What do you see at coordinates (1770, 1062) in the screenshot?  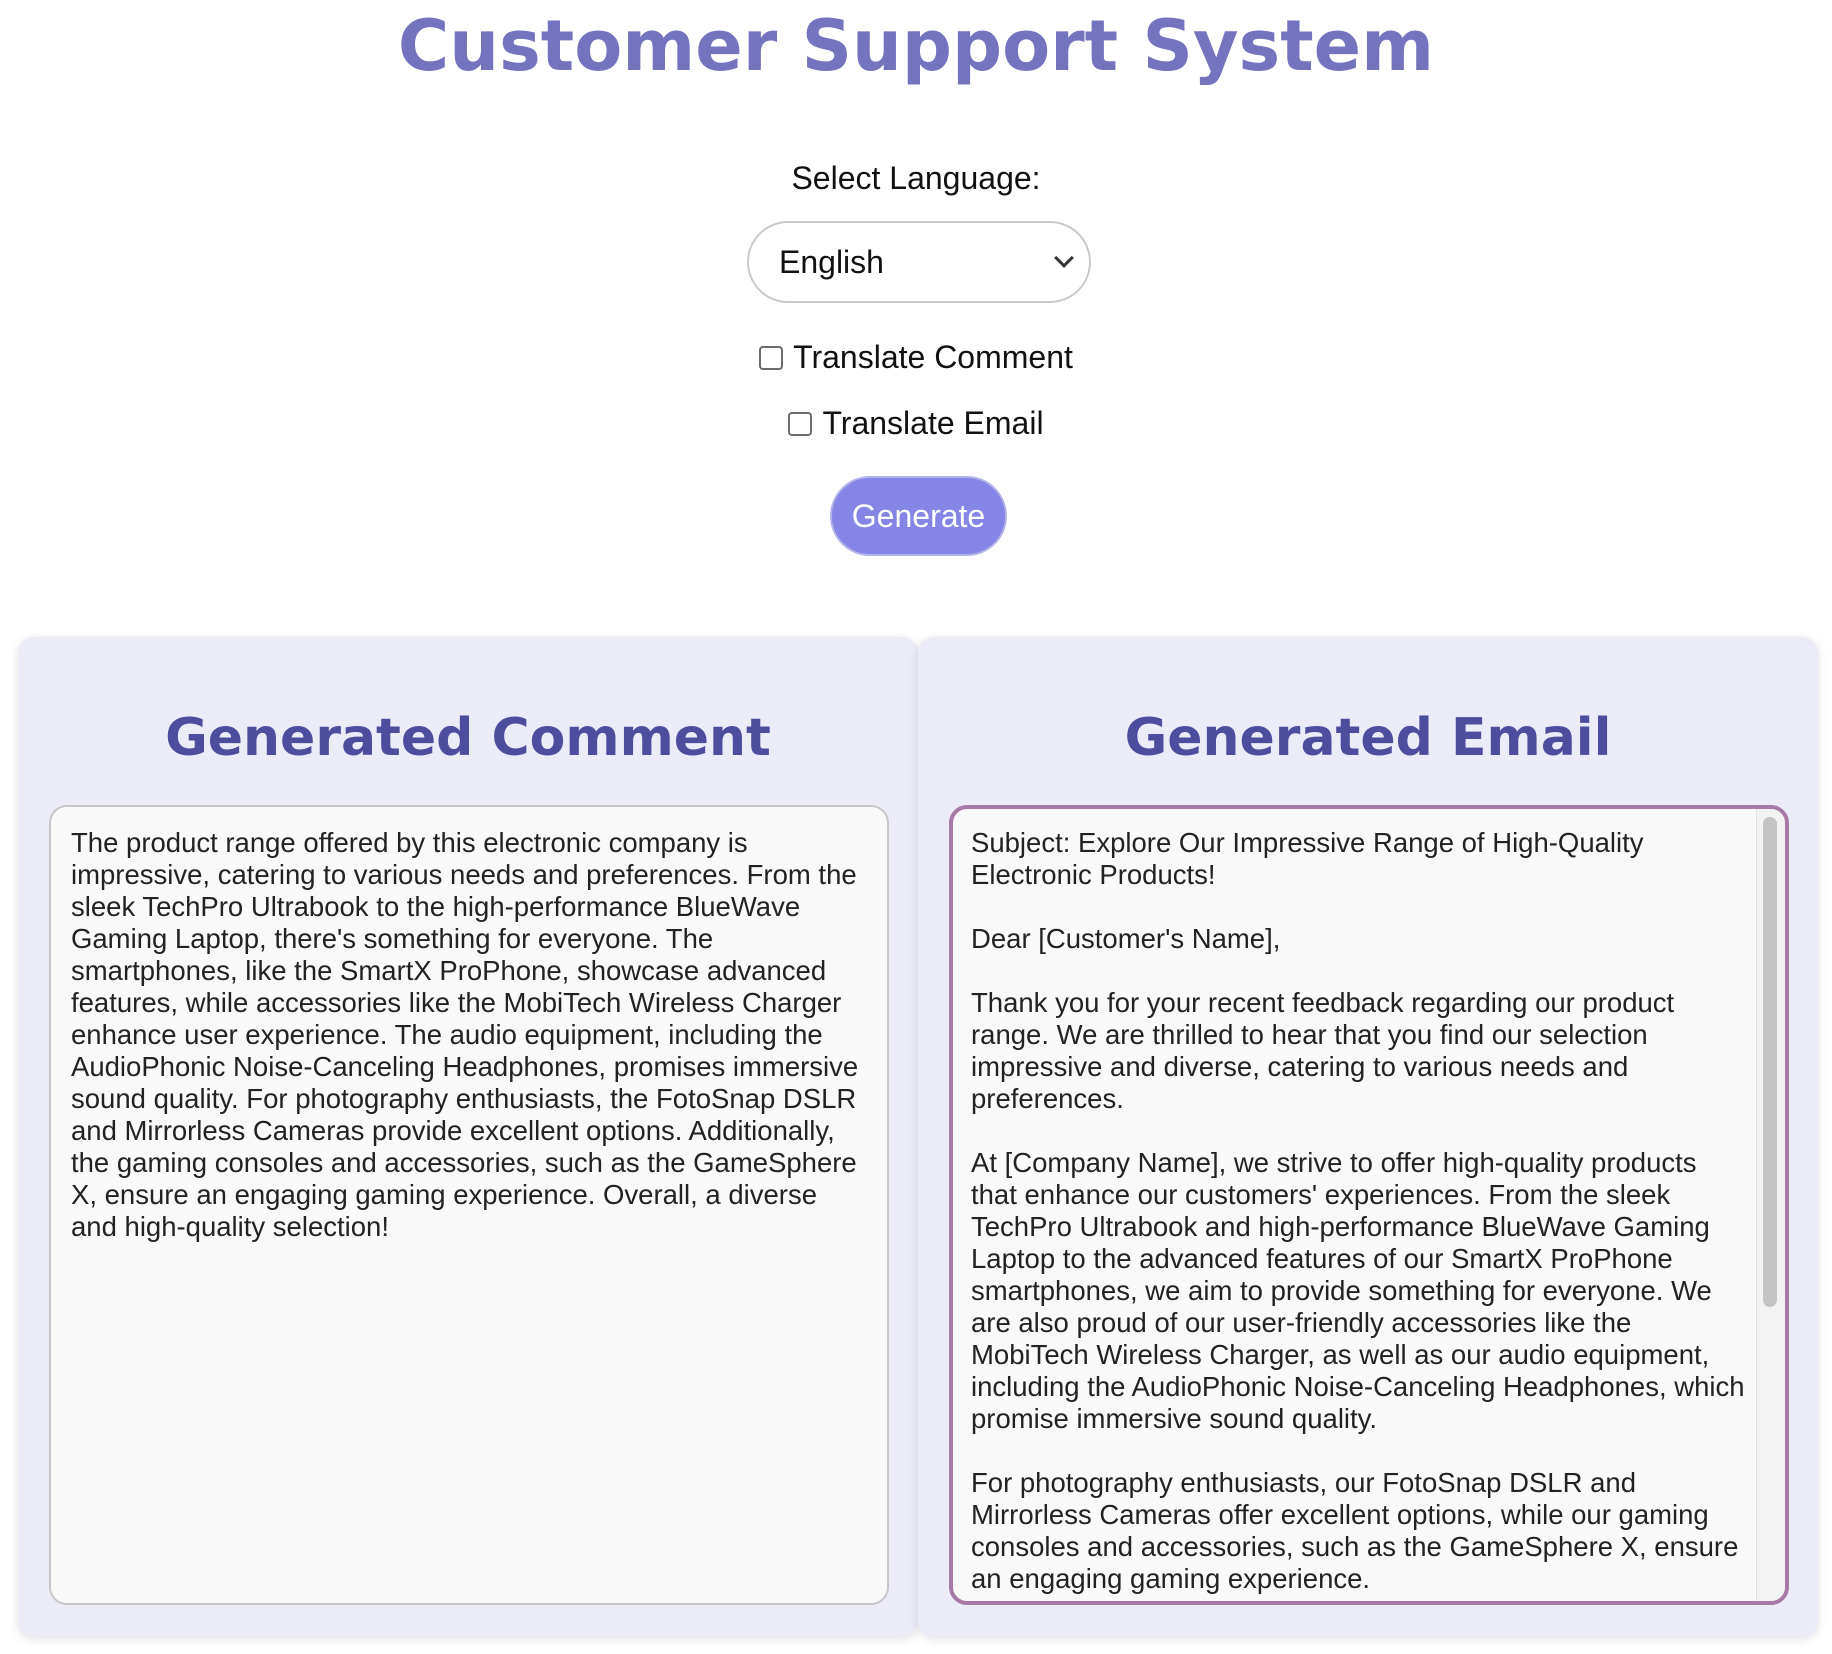 I see `email-scrollbar-thumb` at bounding box center [1770, 1062].